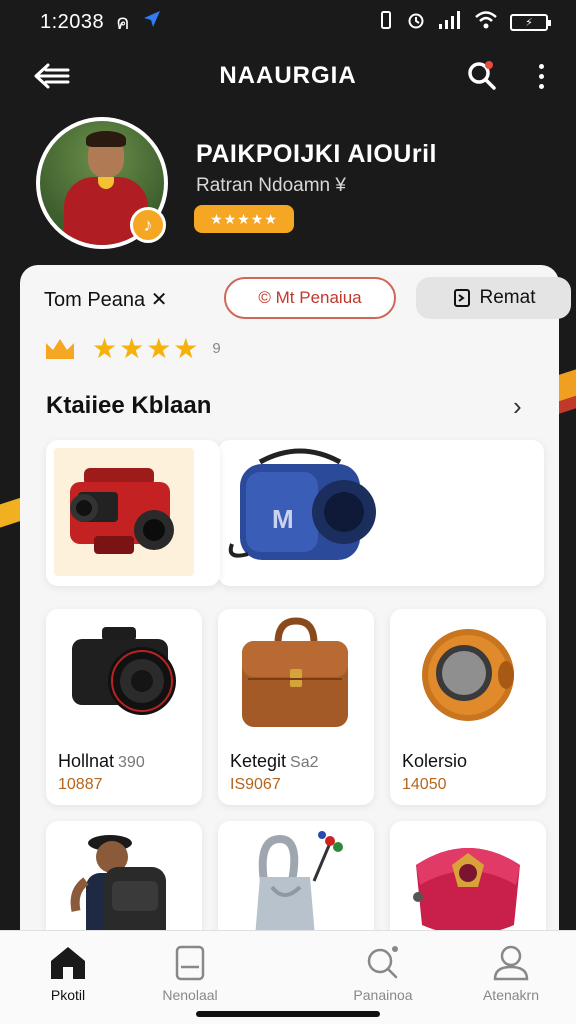 Image resolution: width=576 pixels, height=1024 pixels. Describe the element at coordinates (450, 22) in the screenshot. I see `signal-icon` at that location.